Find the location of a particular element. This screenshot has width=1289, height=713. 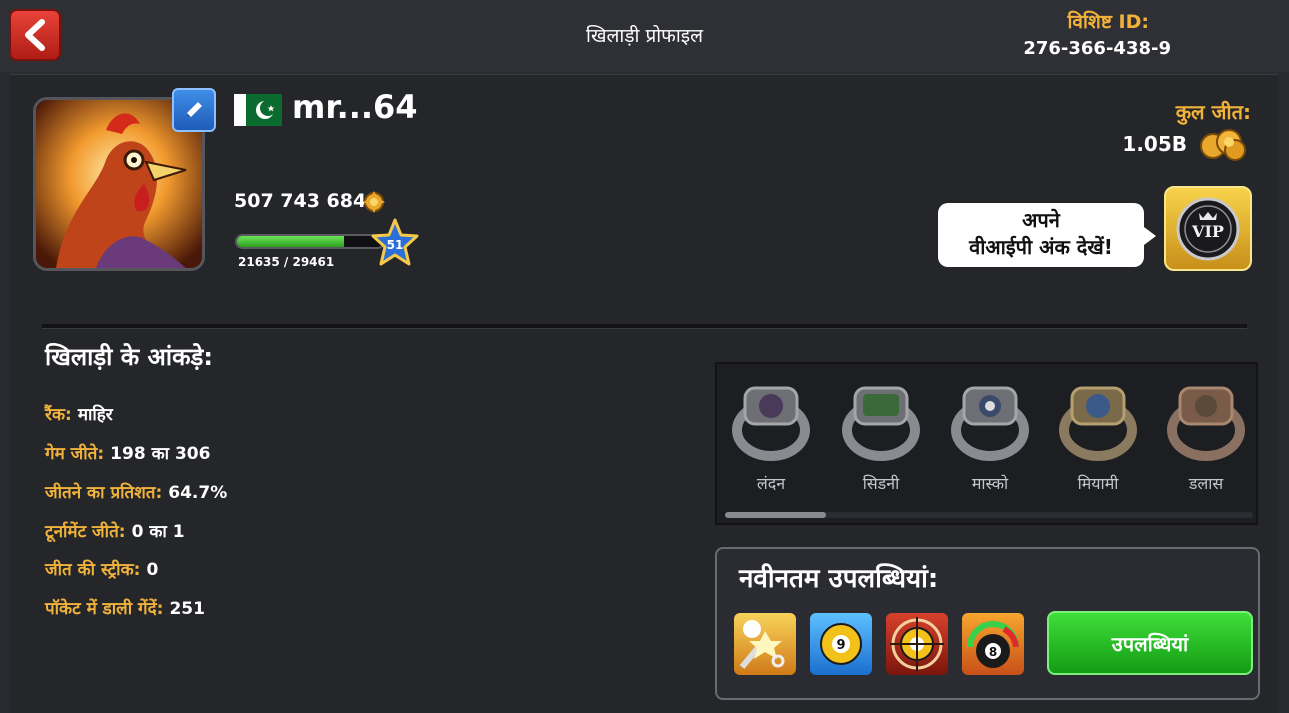

achievement-item: 9 is located at coordinates (841, 644).